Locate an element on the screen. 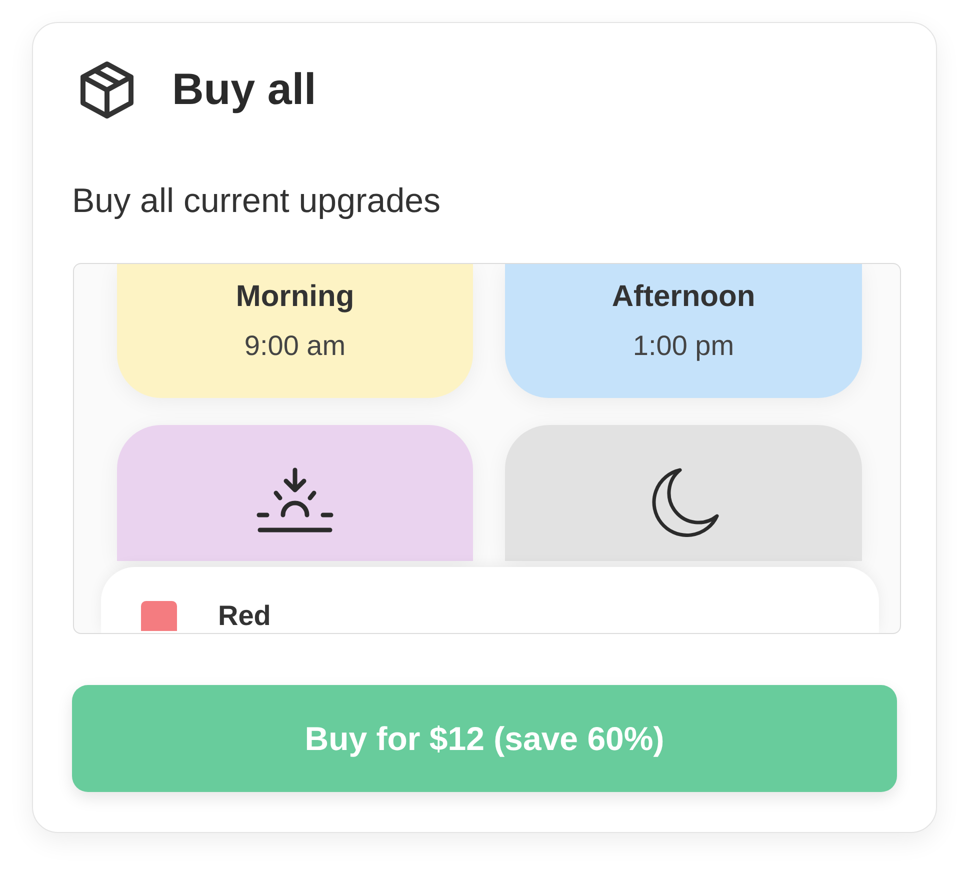 Image resolution: width=969 pixels, height=879 pixels. tile-title: Morning is located at coordinates (295, 297).